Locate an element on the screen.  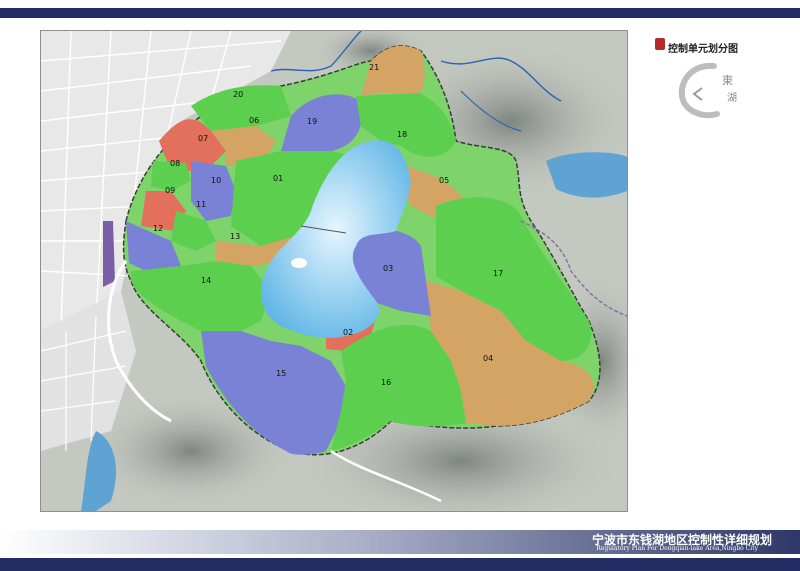
unit-label-07: 07 is located at coordinates (203, 138).